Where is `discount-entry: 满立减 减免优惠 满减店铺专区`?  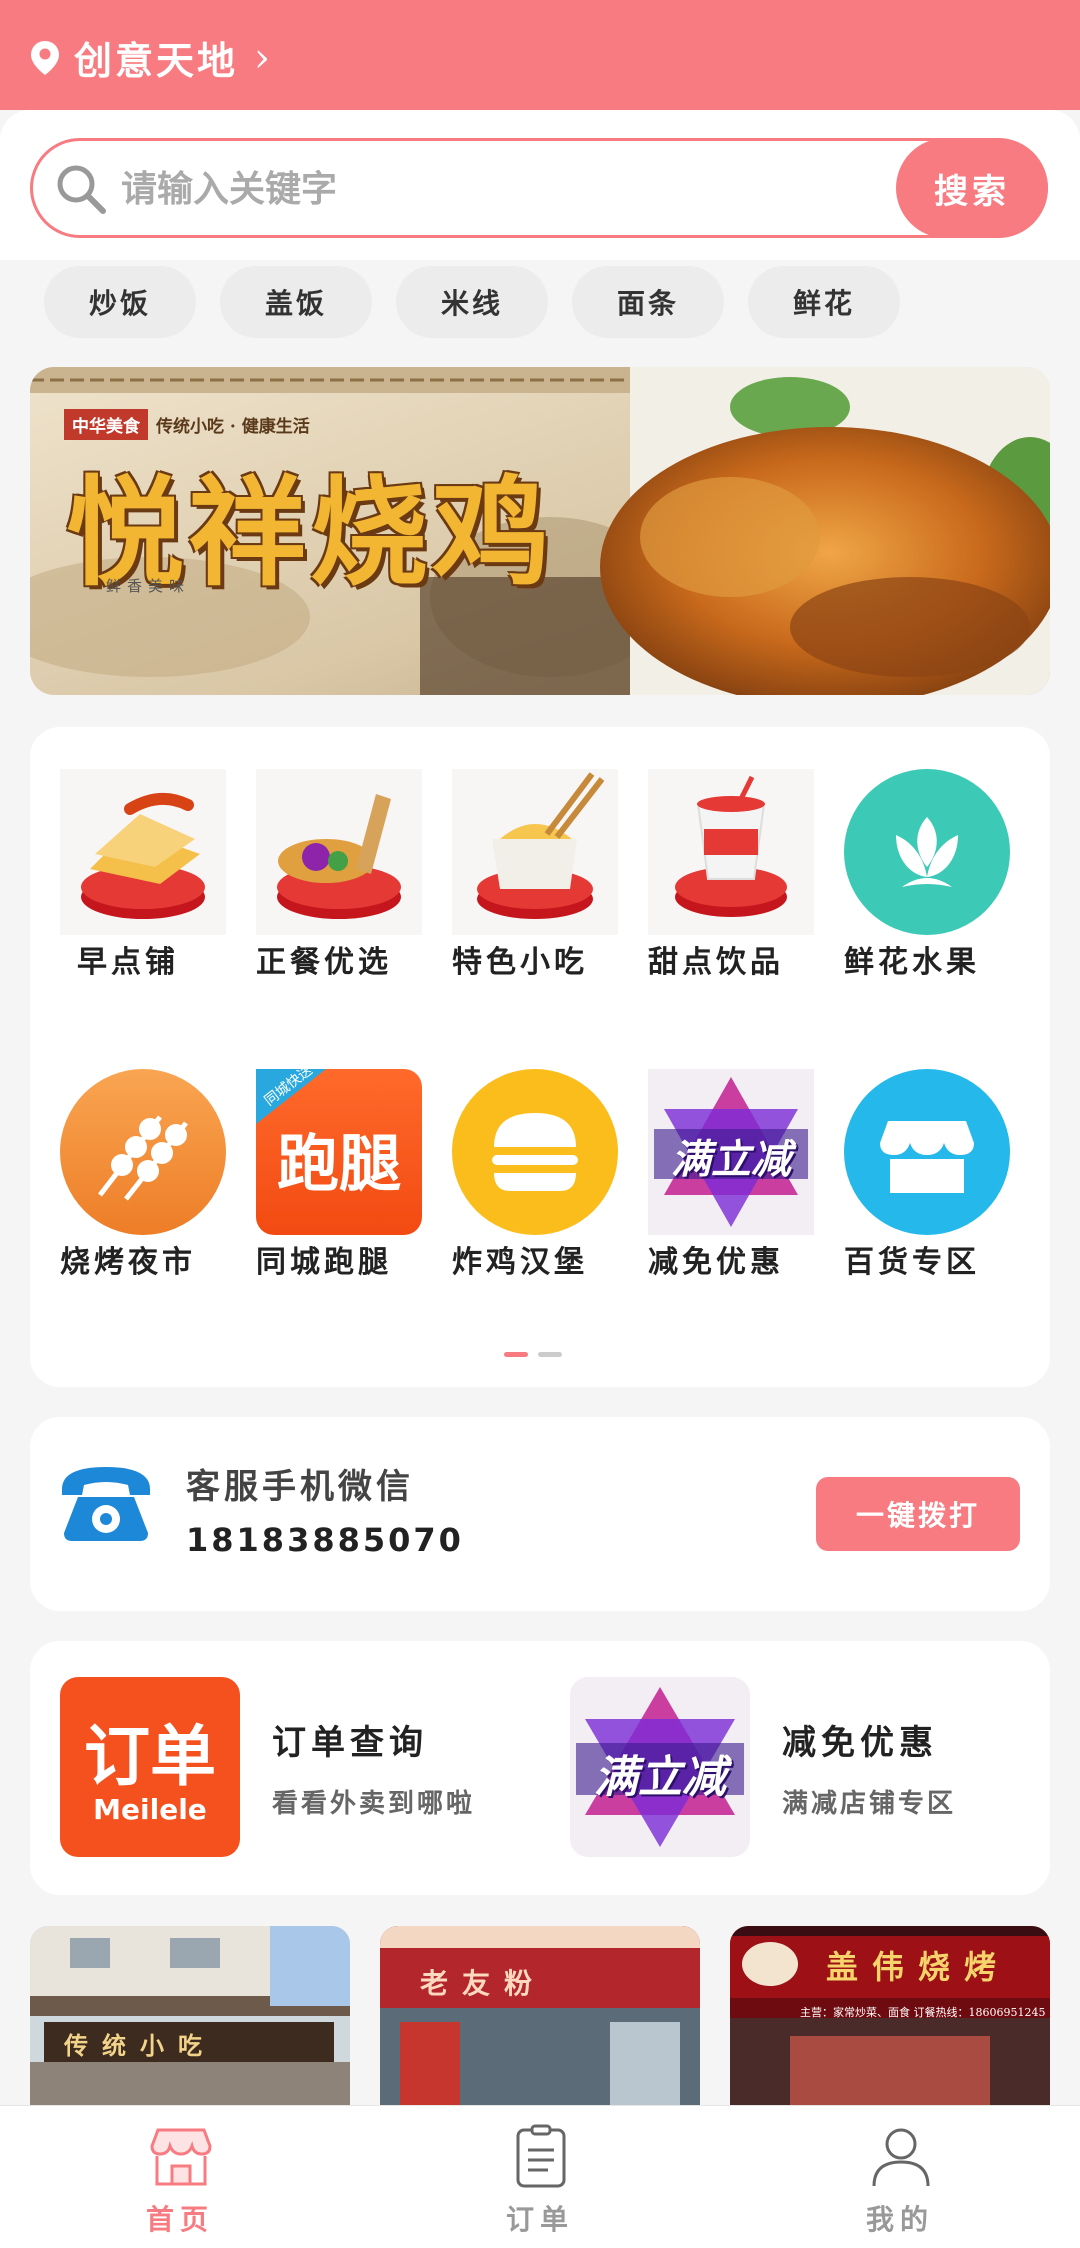 discount-entry: 满立减 减免优惠 满减店铺专区 is located at coordinates (810, 1767).